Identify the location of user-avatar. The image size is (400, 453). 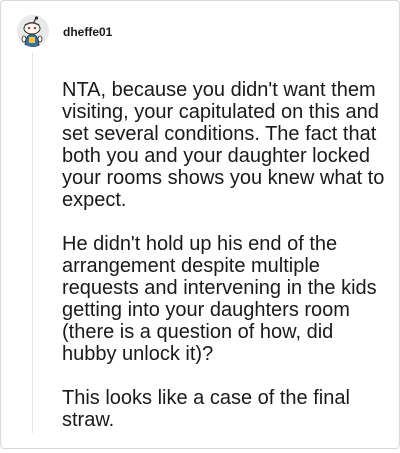
(33, 31).